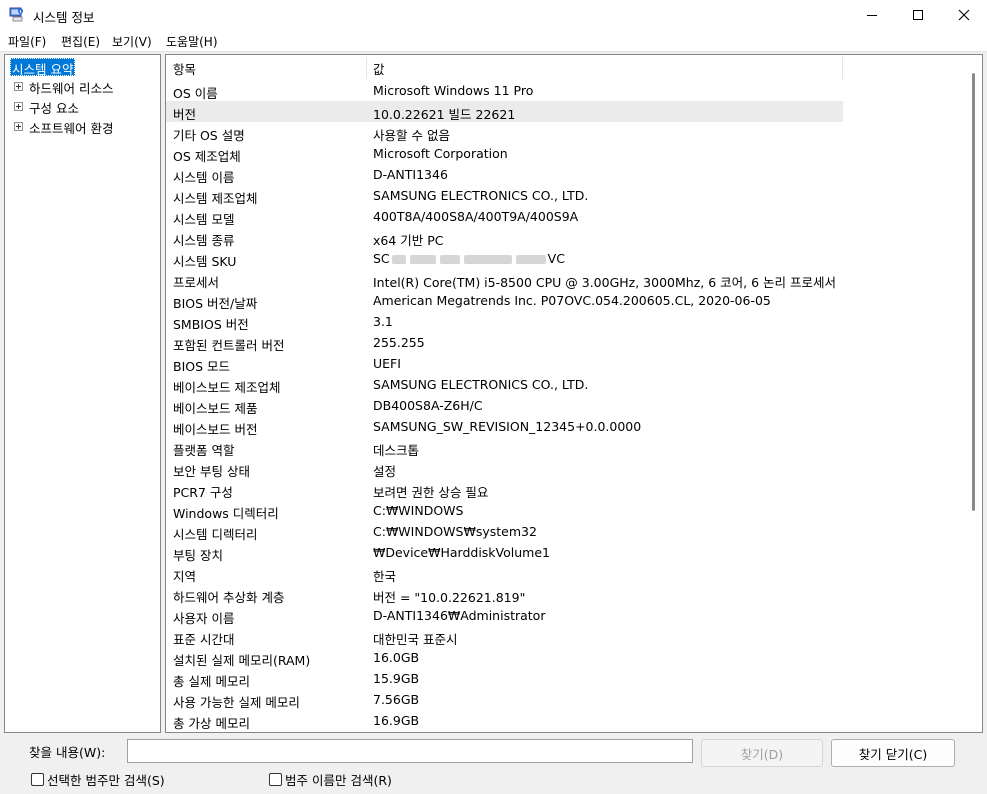 This screenshot has width=987, height=794. I want to click on row-value: D-ANTI1346, so click(410, 174).